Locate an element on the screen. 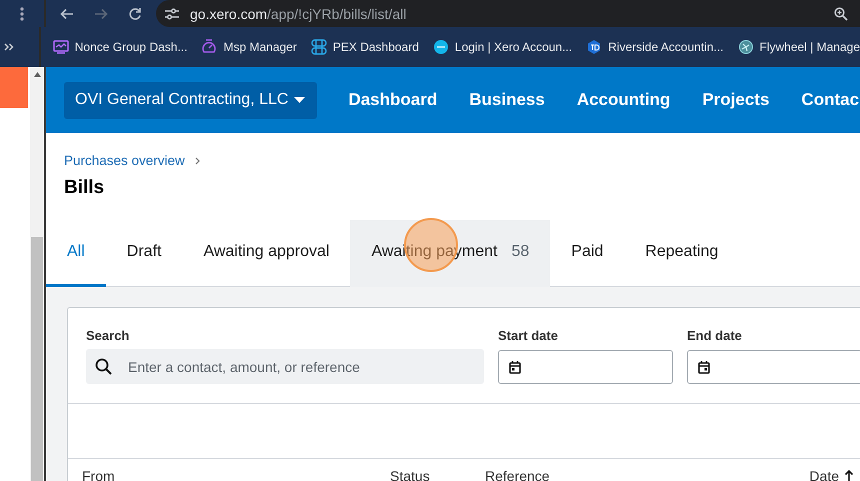 The width and height of the screenshot is (860, 481). zoom-icon is located at coordinates (841, 13).